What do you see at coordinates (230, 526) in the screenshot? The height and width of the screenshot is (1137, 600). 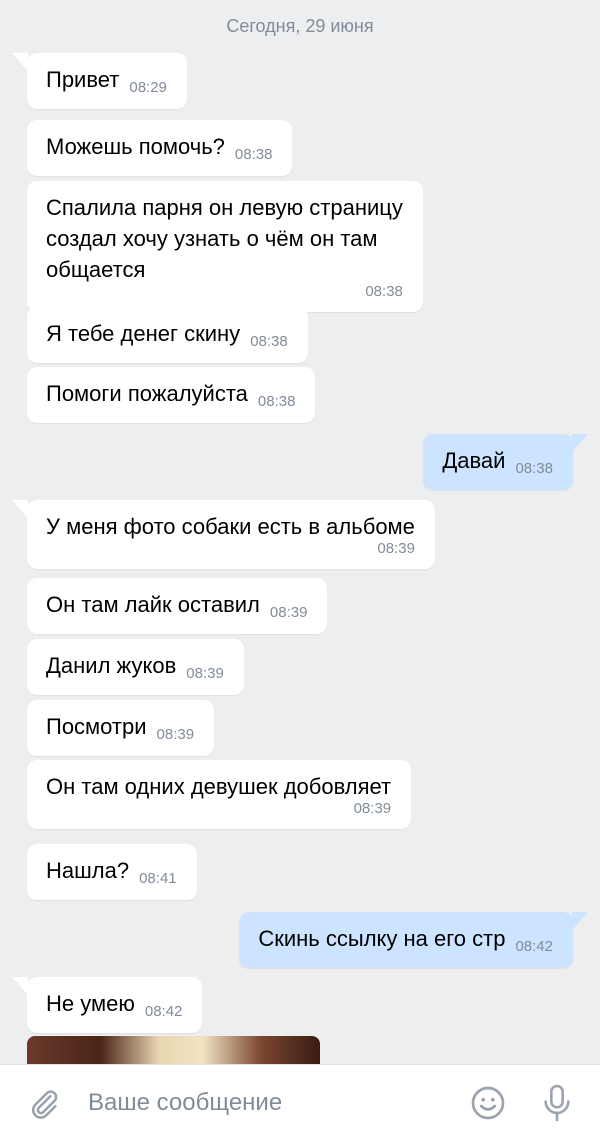 I see `message-text: У меня фото собаки есть в альбоме` at bounding box center [230, 526].